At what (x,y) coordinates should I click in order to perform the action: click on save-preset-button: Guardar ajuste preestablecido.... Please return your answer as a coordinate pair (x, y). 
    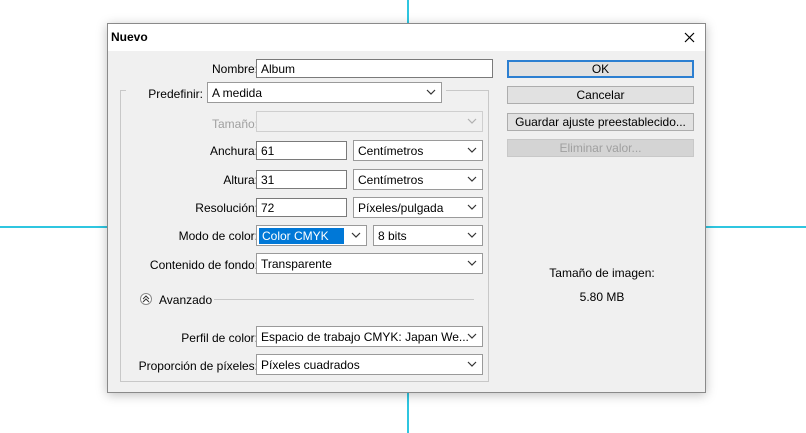
    Looking at the image, I should click on (600, 122).